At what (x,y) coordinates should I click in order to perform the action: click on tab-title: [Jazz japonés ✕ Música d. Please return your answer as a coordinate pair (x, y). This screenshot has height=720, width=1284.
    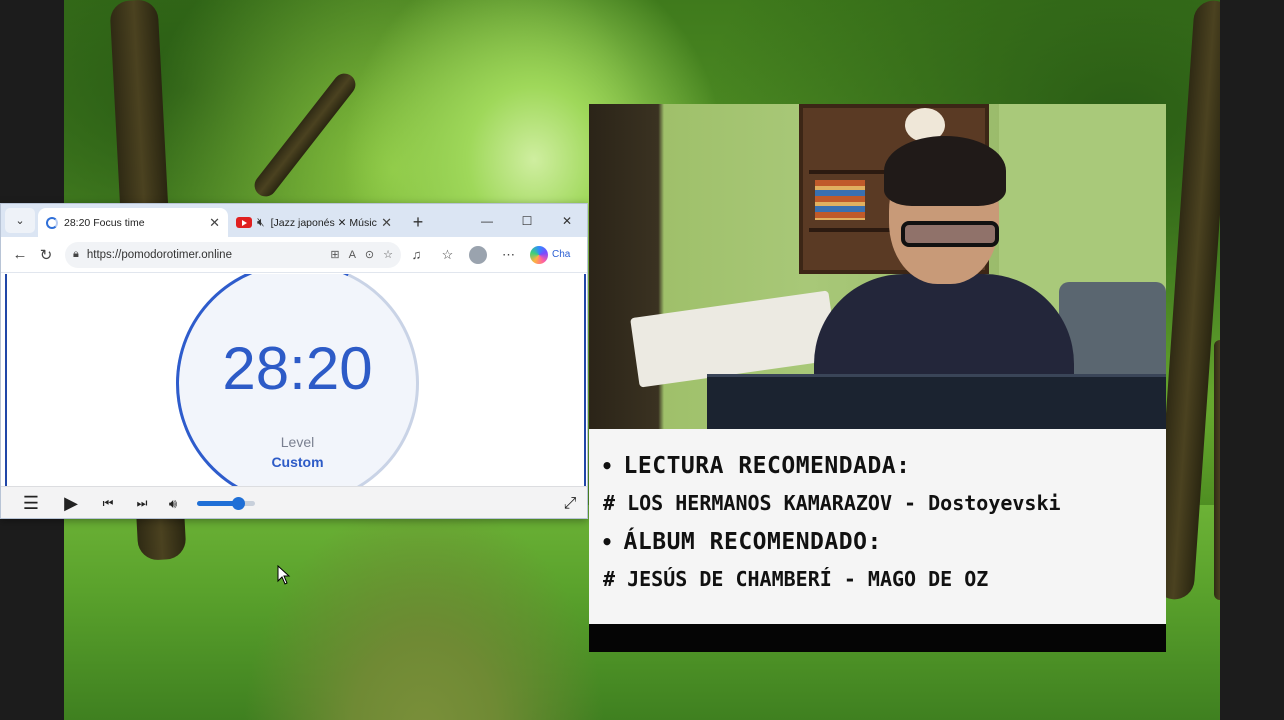
    Looking at the image, I should click on (324, 222).